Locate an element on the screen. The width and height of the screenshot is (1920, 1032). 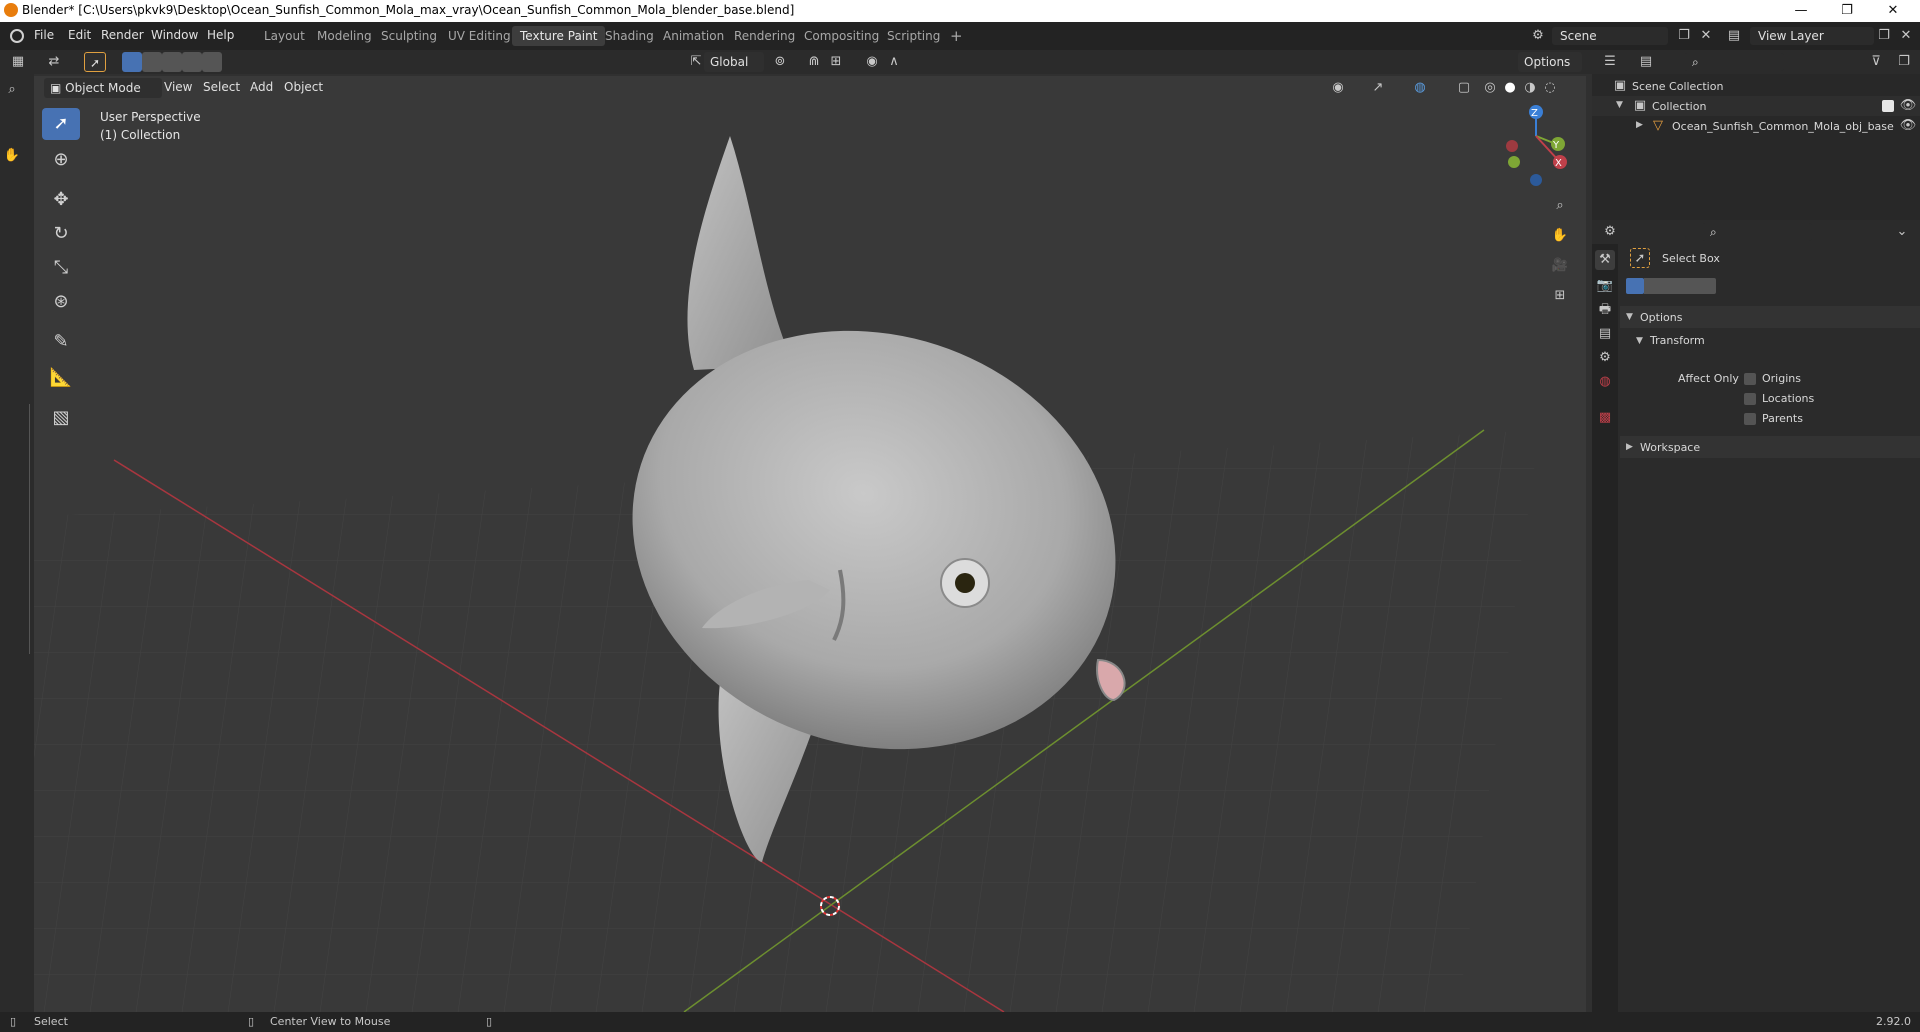
expand-collection-icon: ▼ is located at coordinates (1619, 105).